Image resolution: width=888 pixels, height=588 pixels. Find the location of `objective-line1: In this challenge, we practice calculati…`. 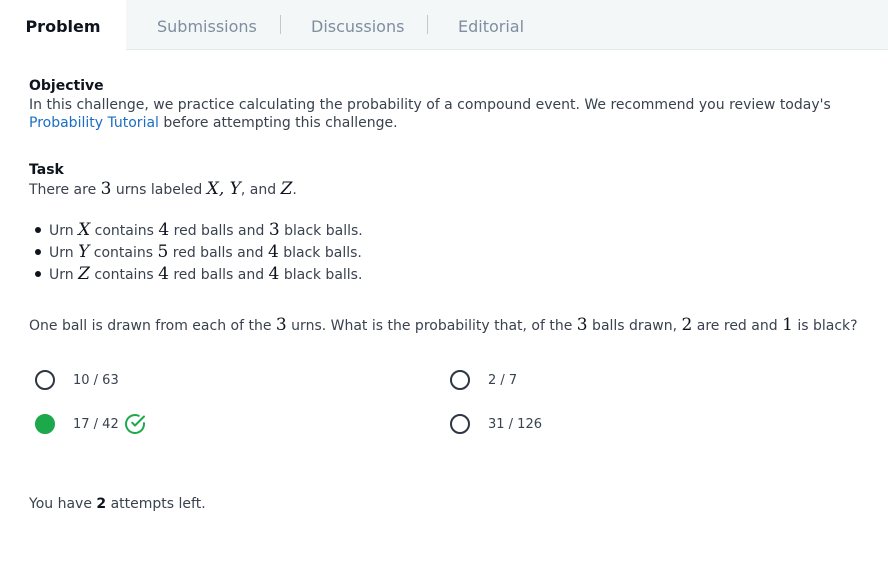

objective-line1: In this challenge, we practice calculati… is located at coordinates (430, 105).